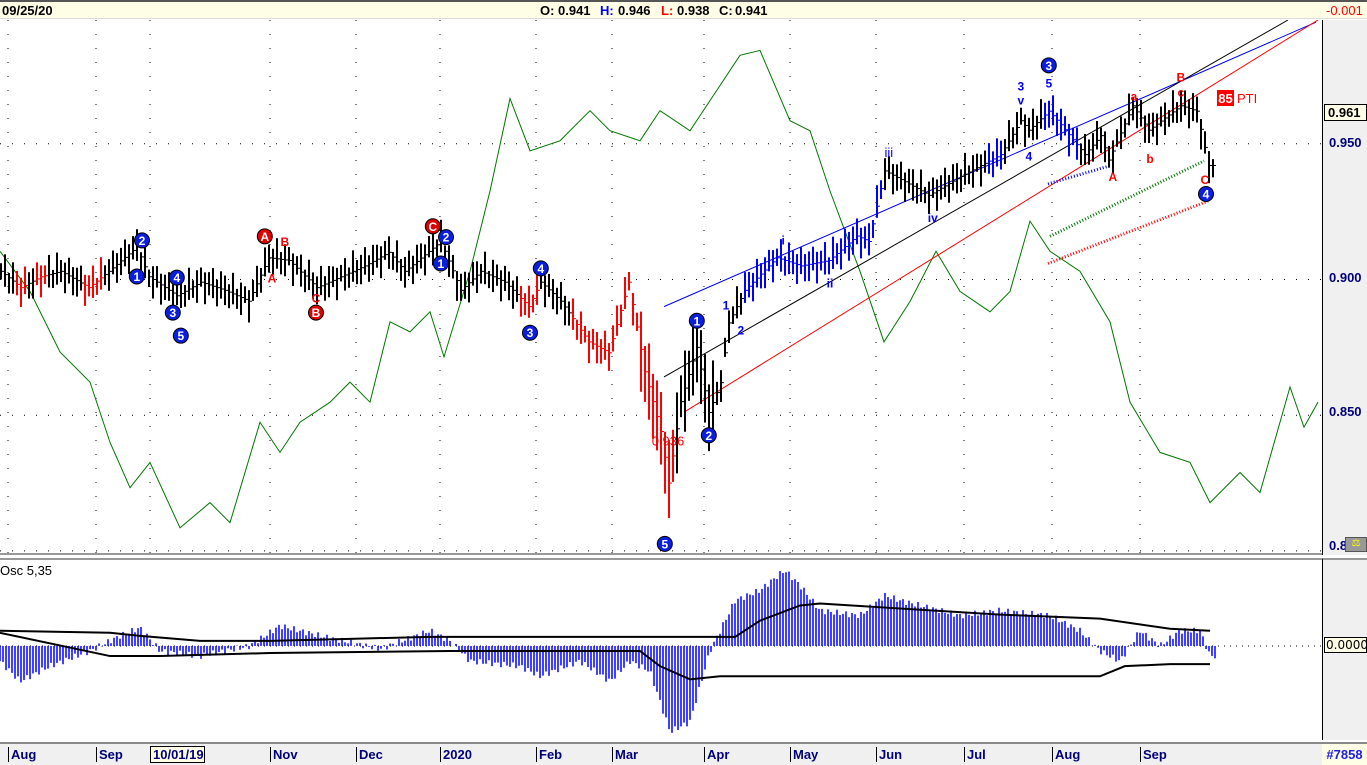  Describe the element at coordinates (574, 10) in the screenshot. I see `open-value: 0.941` at that location.